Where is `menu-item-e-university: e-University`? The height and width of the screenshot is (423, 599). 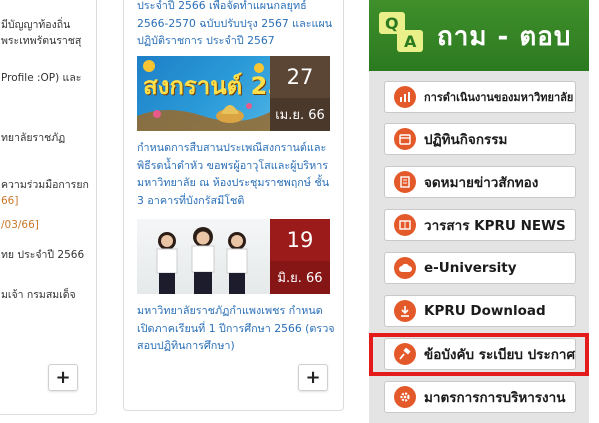
menu-item-e-university: e-University is located at coordinates (480, 268).